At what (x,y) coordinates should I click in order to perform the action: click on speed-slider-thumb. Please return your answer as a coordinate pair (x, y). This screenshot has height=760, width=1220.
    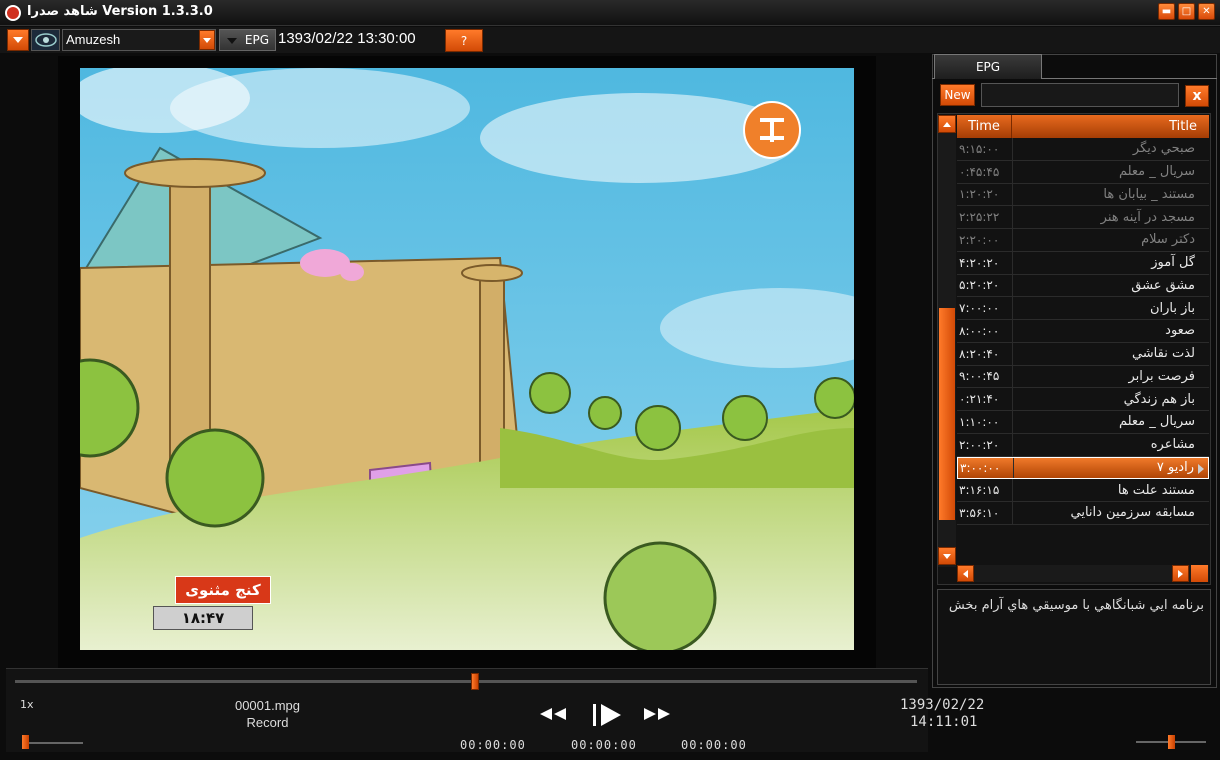
    Looking at the image, I should click on (26, 742).